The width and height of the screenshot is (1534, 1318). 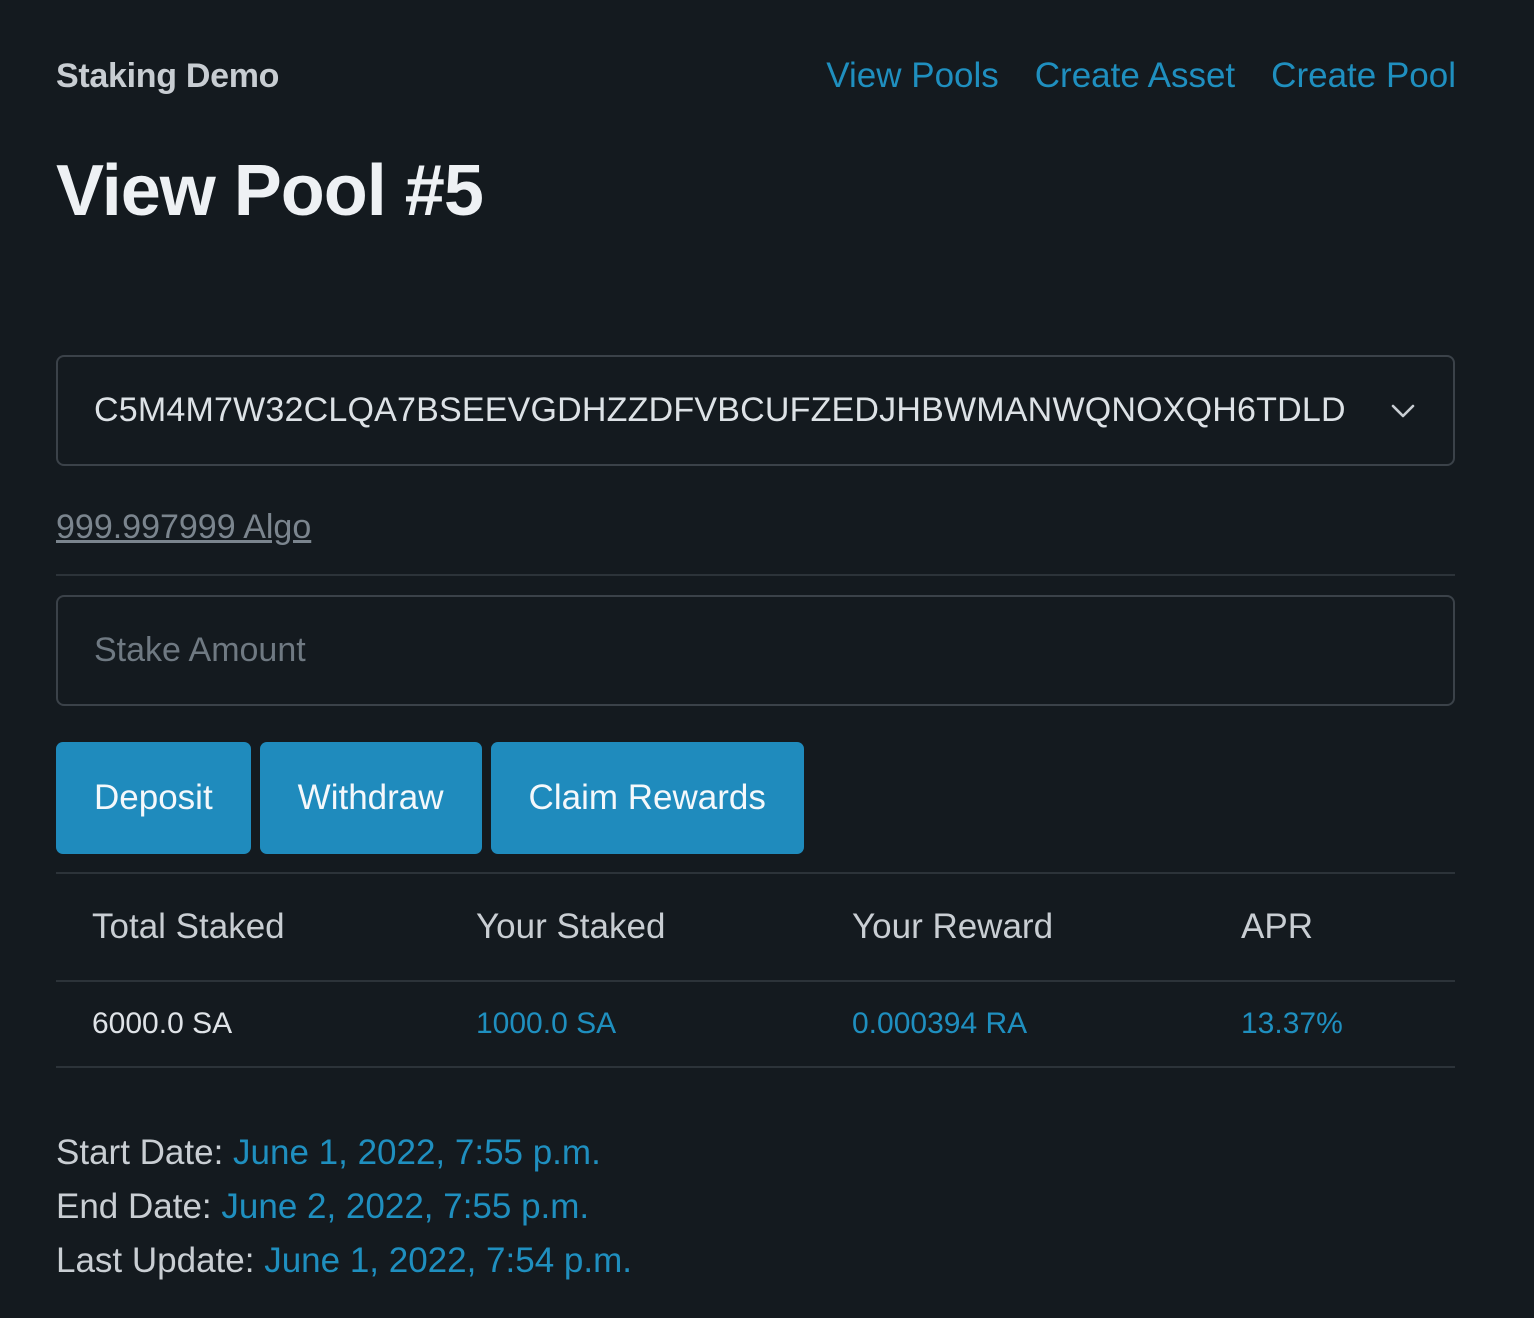 I want to click on deposit-button: Deposit, so click(x=153, y=798).